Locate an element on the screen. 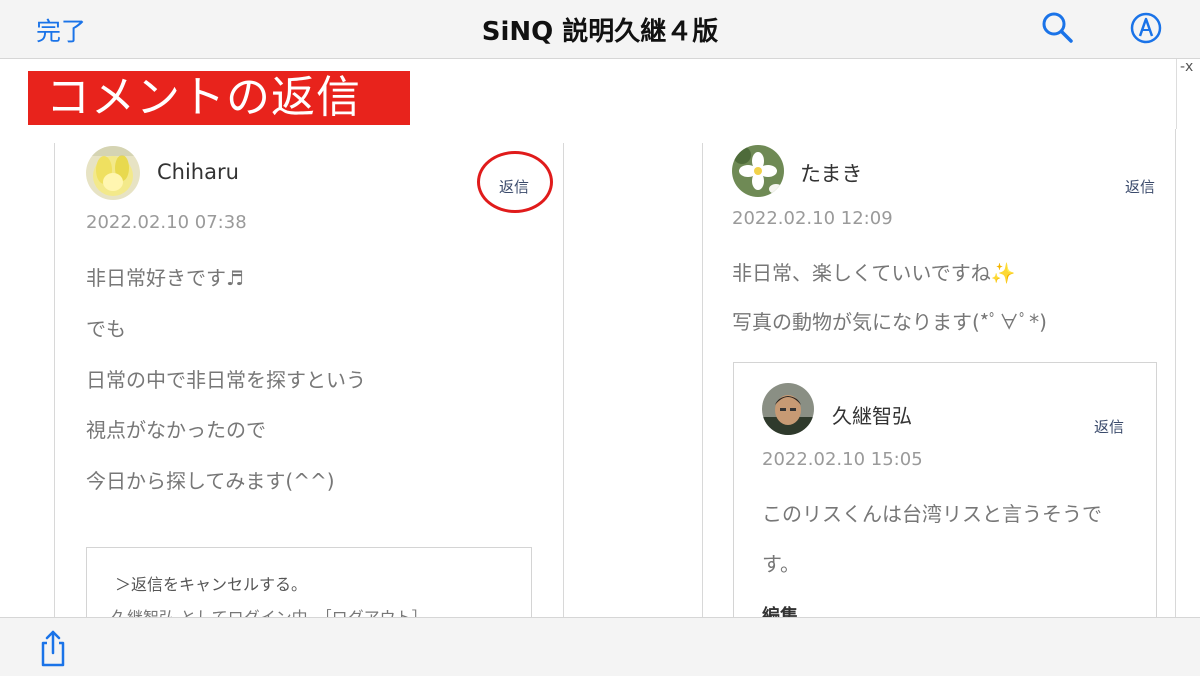 The height and width of the screenshot is (676, 1200). right-column-border is located at coordinates (702, 380).